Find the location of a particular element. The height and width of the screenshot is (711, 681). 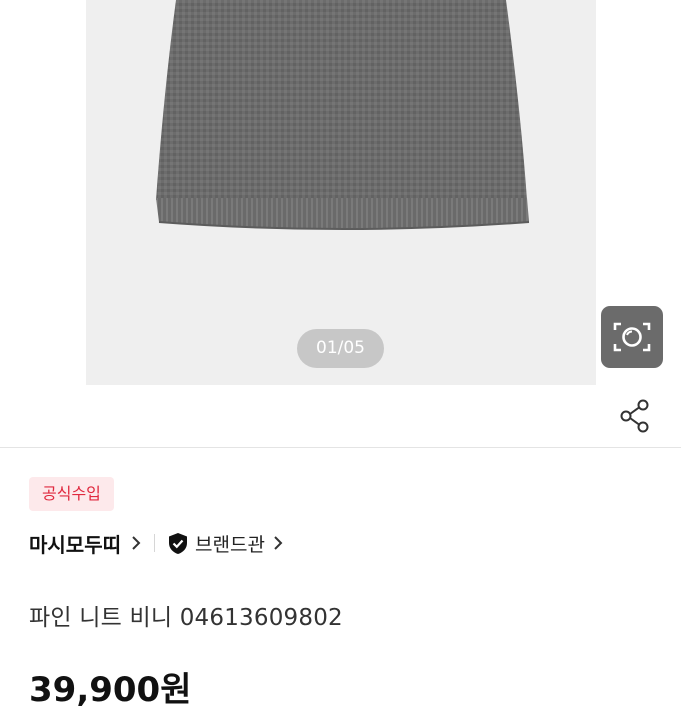

share-icon is located at coordinates (634, 416).